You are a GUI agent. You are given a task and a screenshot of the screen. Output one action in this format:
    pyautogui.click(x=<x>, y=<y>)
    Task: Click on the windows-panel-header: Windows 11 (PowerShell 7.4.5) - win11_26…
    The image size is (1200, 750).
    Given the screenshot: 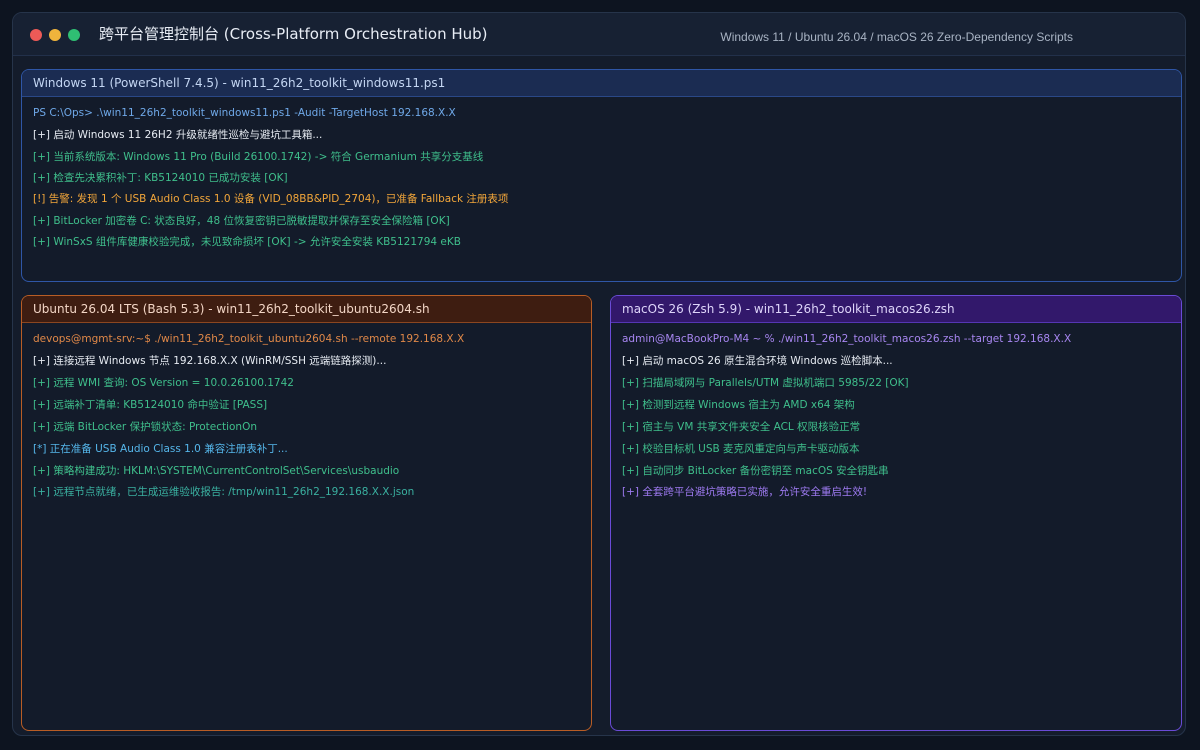 What is the action you would take?
    pyautogui.click(x=601, y=83)
    